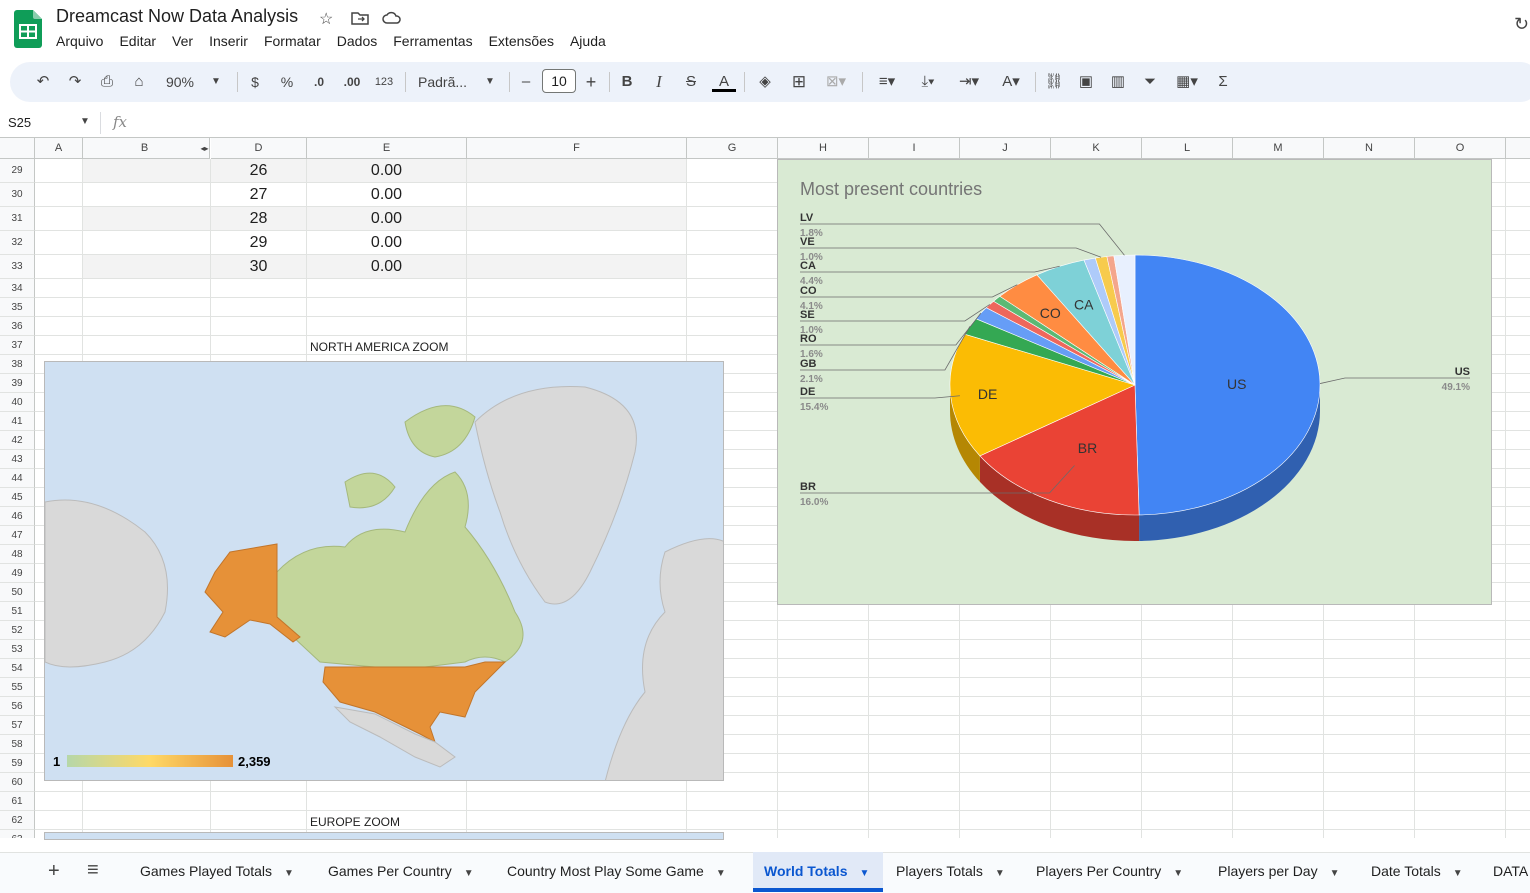 The image size is (1530, 893). Describe the element at coordinates (17, 573) in the screenshot. I see `row-header: 49` at that location.